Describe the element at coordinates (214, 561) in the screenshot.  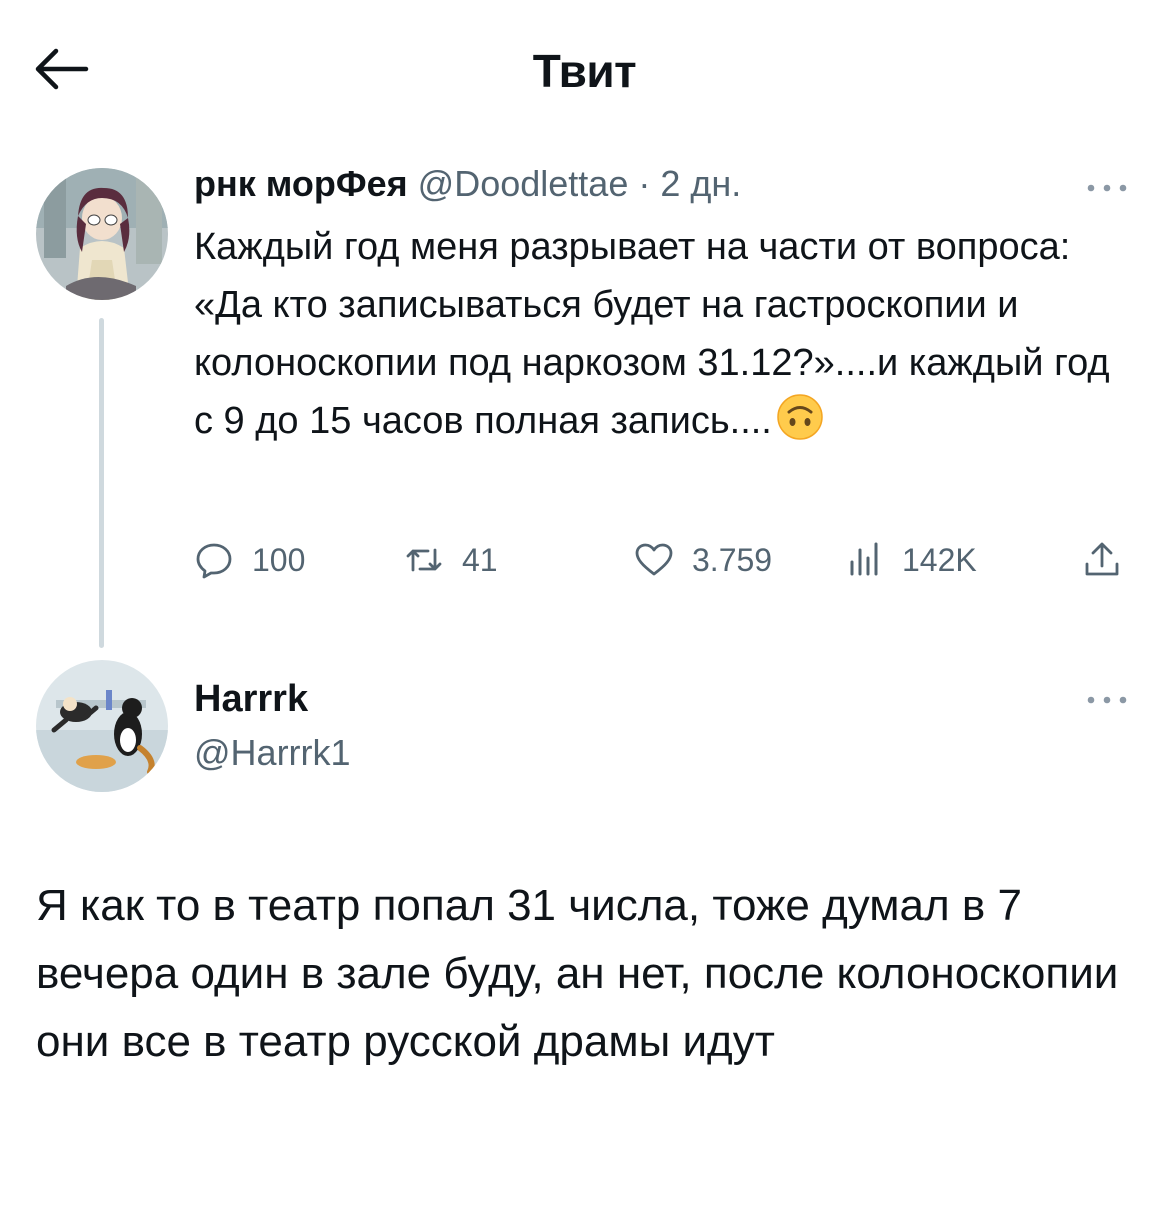
I see `comment-icon` at that location.